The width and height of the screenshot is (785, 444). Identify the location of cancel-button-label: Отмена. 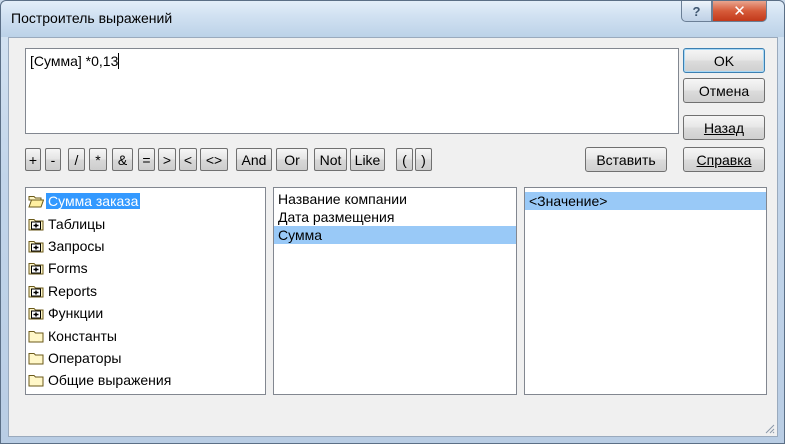
(724, 90).